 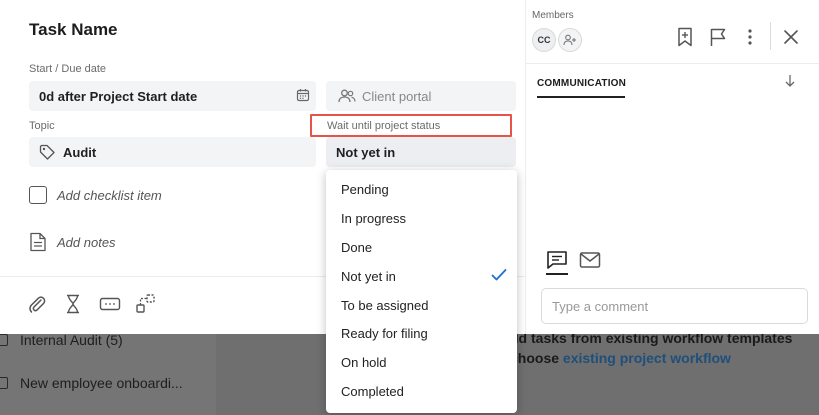 What do you see at coordinates (421, 305) in the screenshot?
I see `status-option-to-be-assigned: To be assigned` at bounding box center [421, 305].